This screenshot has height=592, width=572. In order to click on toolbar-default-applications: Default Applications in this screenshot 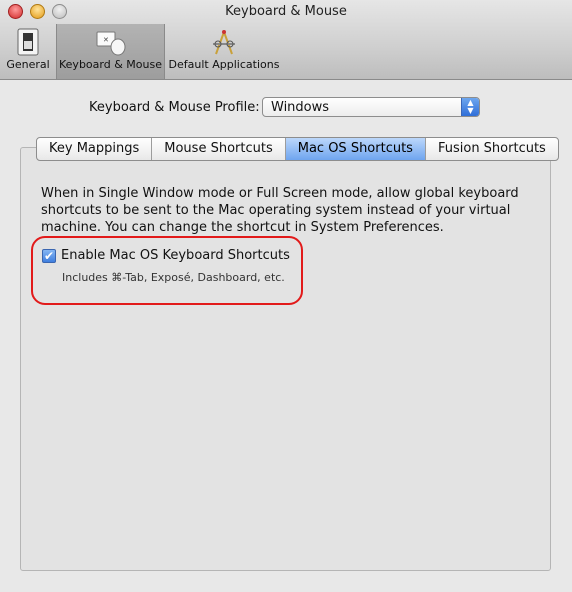, I will do `click(224, 51)`.